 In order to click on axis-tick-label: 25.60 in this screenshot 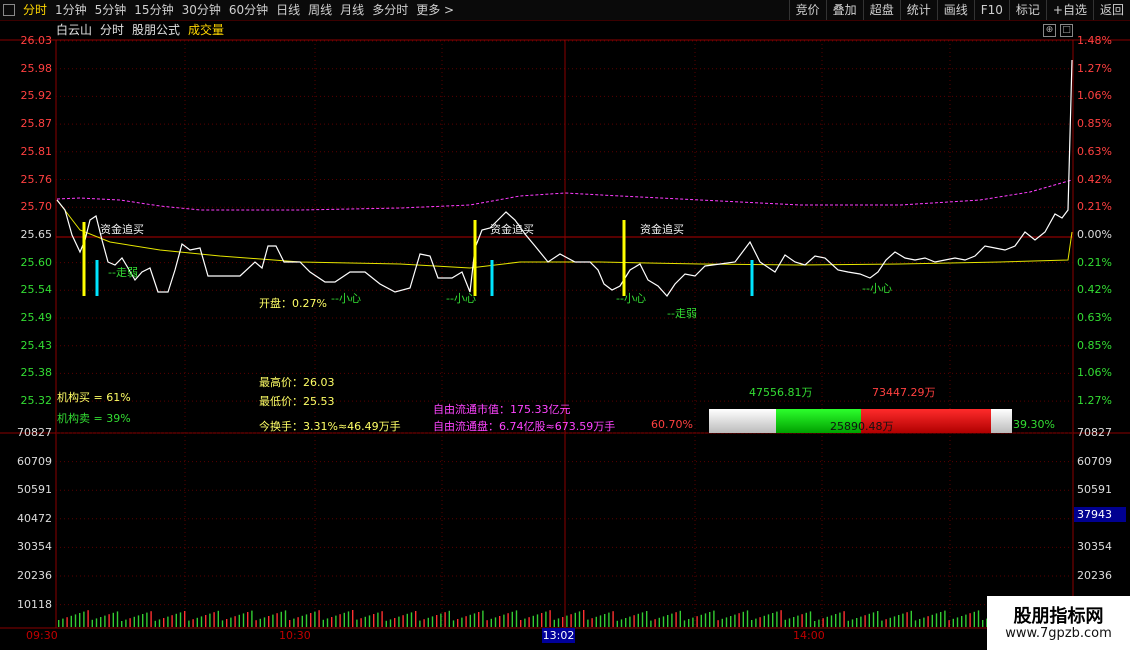, I will do `click(36, 262)`.